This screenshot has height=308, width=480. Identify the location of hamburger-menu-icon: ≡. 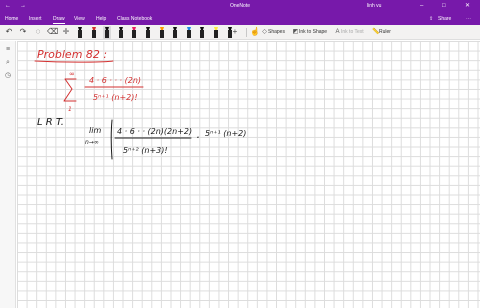
(8, 50).